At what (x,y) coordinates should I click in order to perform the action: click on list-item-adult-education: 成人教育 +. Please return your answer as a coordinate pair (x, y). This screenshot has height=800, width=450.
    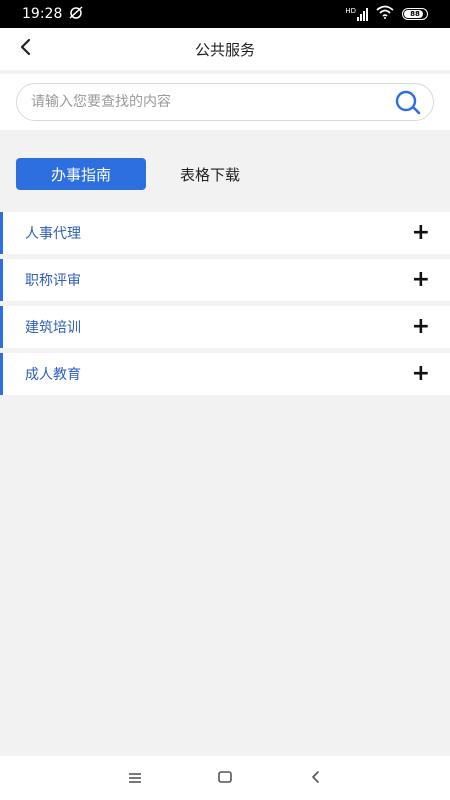
    Looking at the image, I should click on (225, 374).